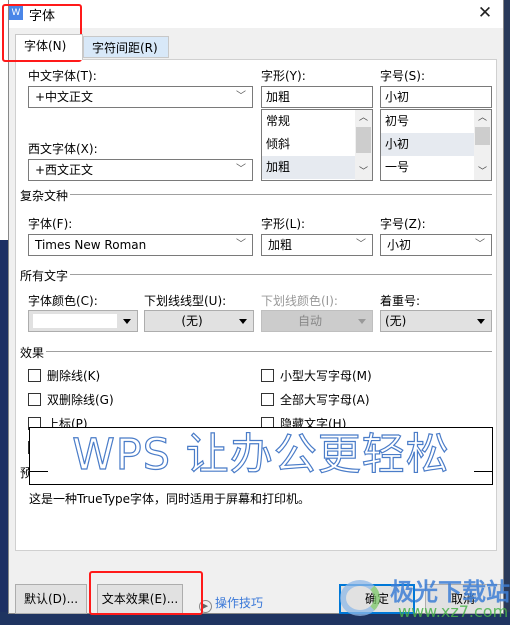  Describe the element at coordinates (317, 145) in the screenshot. I see `style-listbox: 常规 倾斜 加粗 ︿ ﹀` at that location.